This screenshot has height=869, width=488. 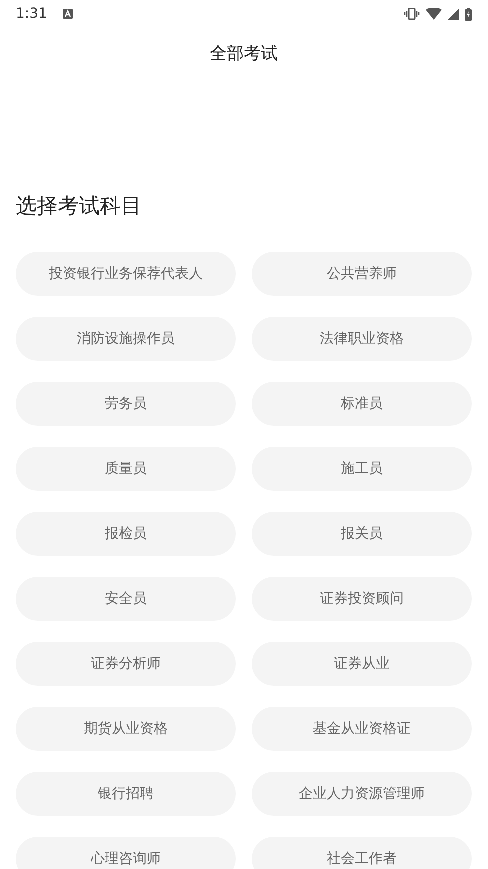 What do you see at coordinates (362, 599) in the screenshot?
I see `exam-button: 证券投资顾问` at bounding box center [362, 599].